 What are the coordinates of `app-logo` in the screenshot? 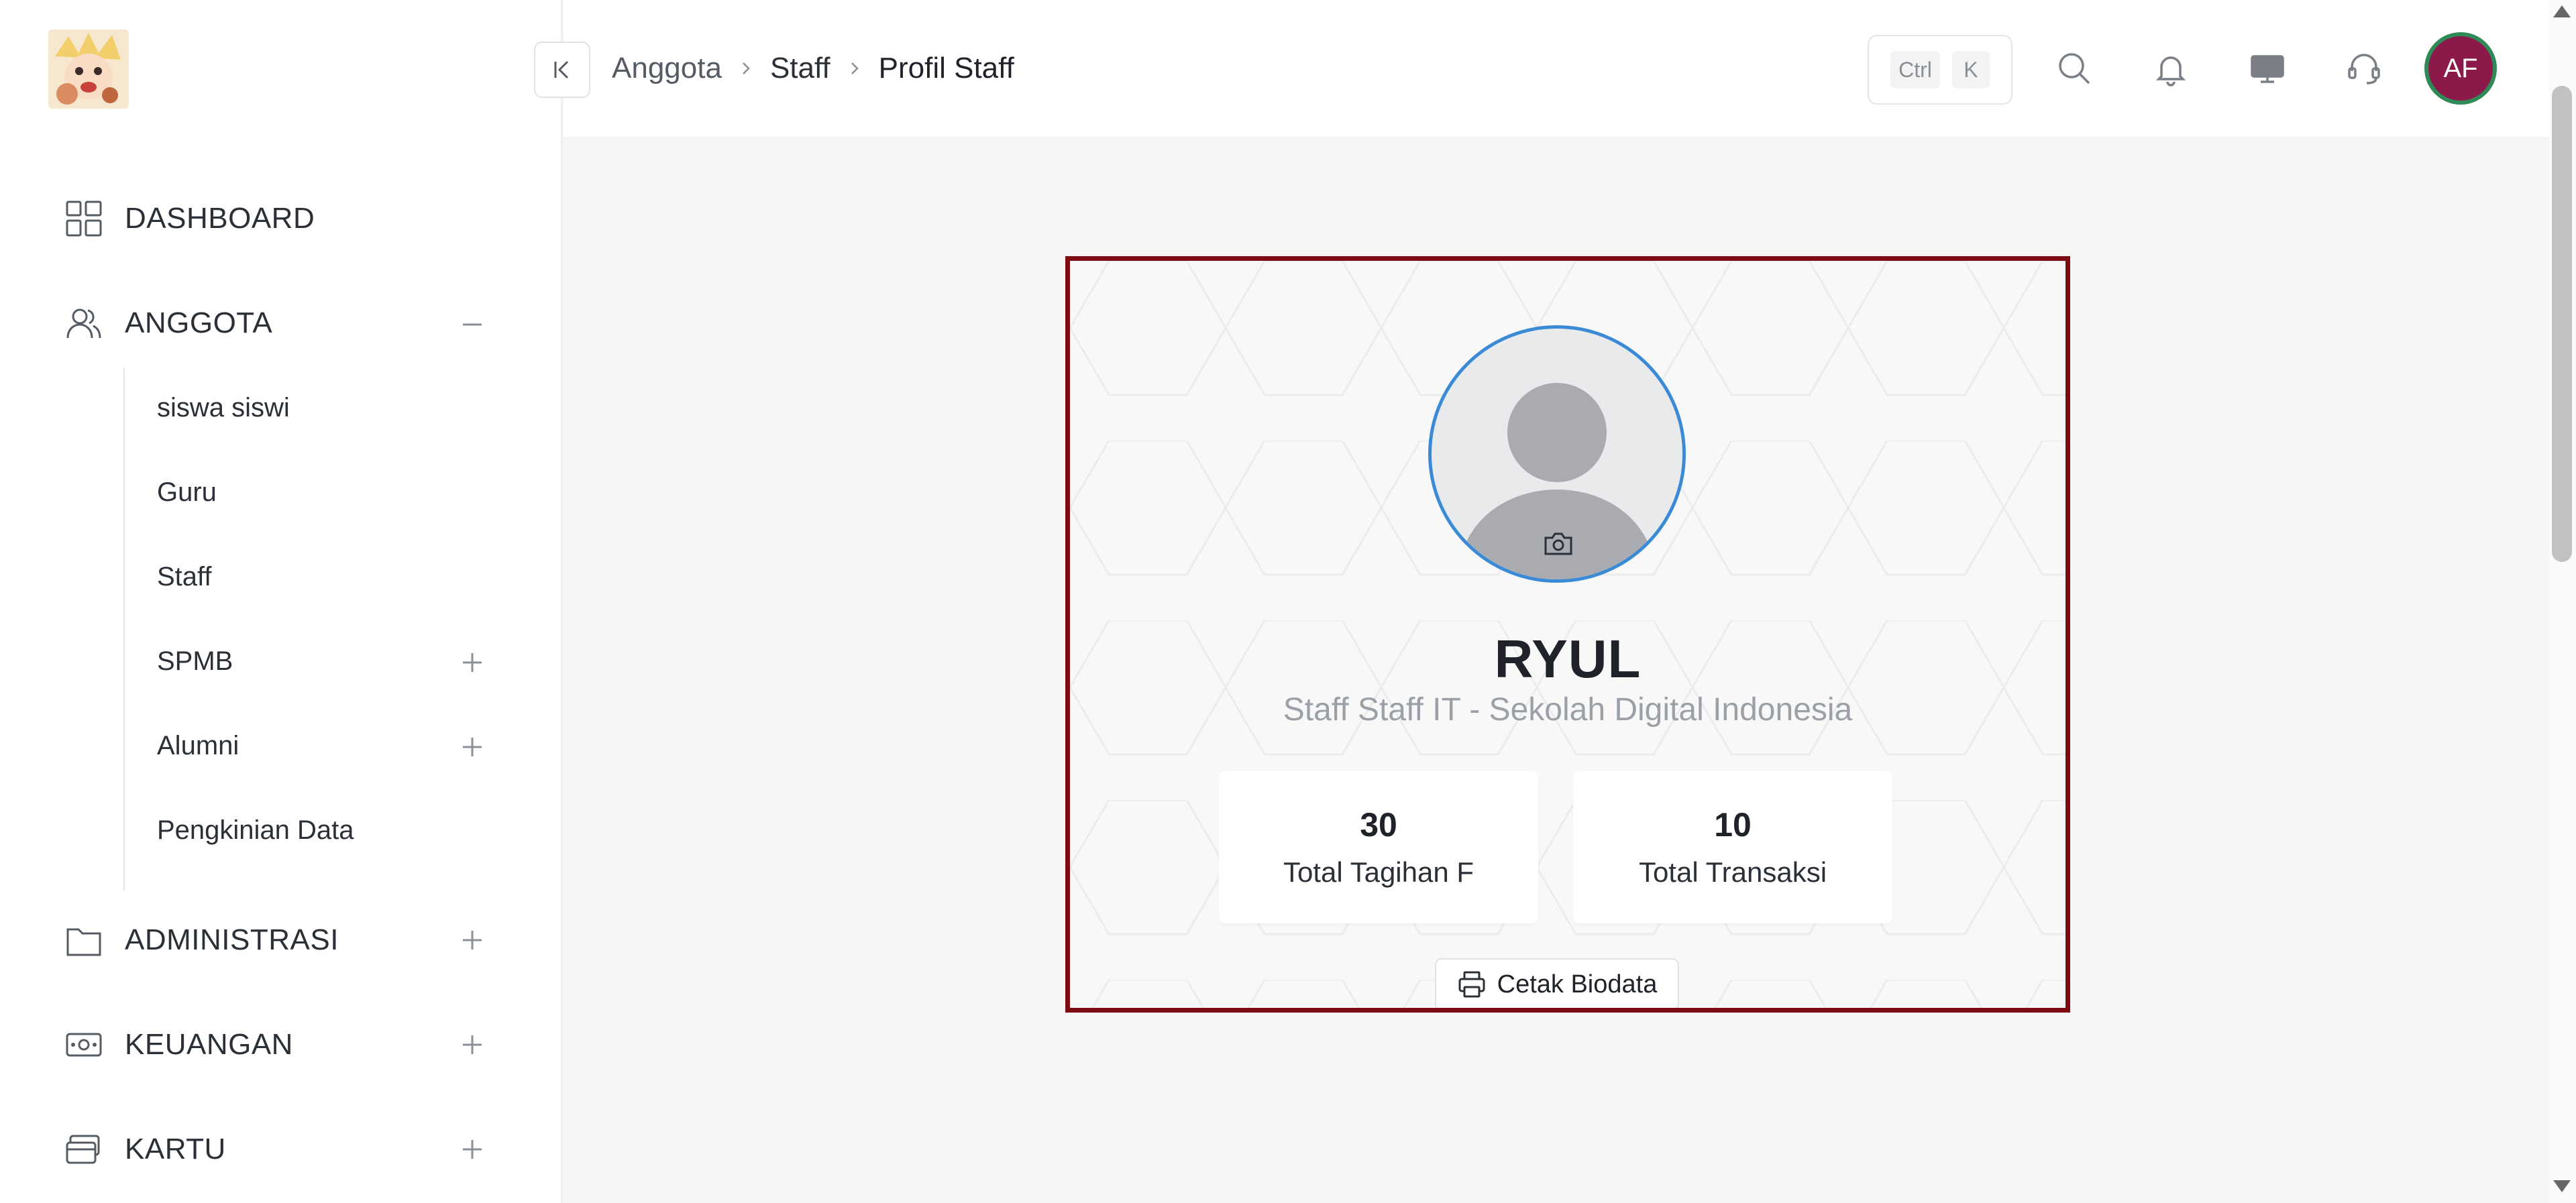 It's located at (88, 69).